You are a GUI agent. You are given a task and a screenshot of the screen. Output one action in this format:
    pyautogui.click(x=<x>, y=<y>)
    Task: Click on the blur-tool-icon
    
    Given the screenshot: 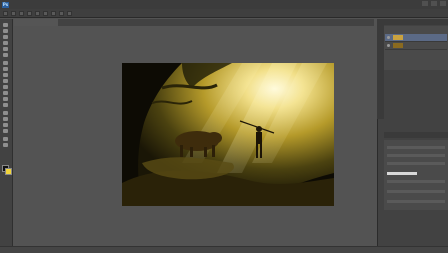 What is the action you would take?
    pyautogui.click(x=5, y=99)
    